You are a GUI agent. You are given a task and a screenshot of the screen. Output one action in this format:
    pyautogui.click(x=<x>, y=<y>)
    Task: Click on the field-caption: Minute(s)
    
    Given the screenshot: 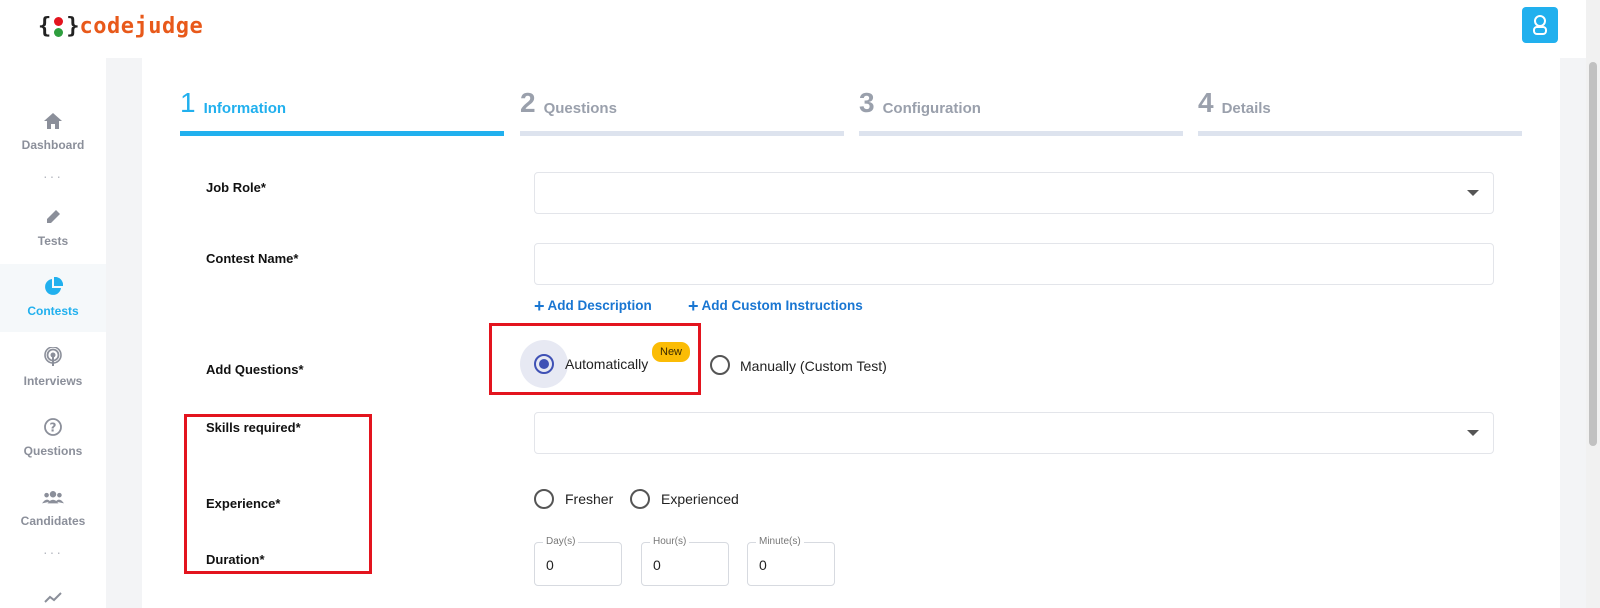 What is the action you would take?
    pyautogui.click(x=780, y=541)
    